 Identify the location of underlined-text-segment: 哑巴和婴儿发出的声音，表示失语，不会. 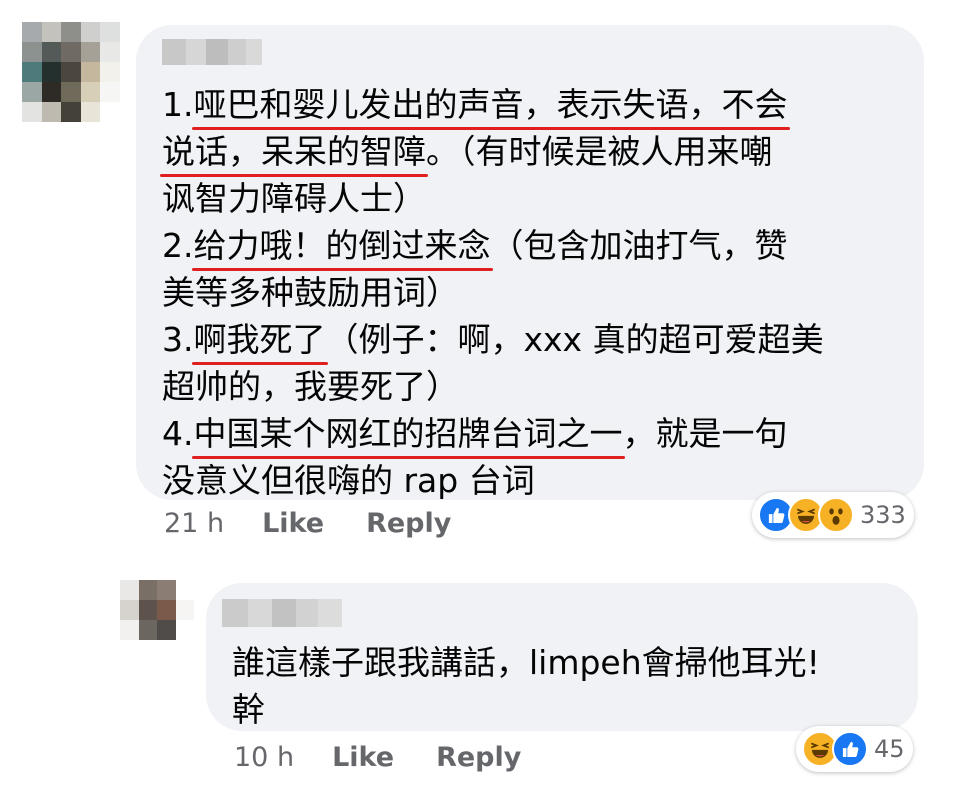
(490, 105).